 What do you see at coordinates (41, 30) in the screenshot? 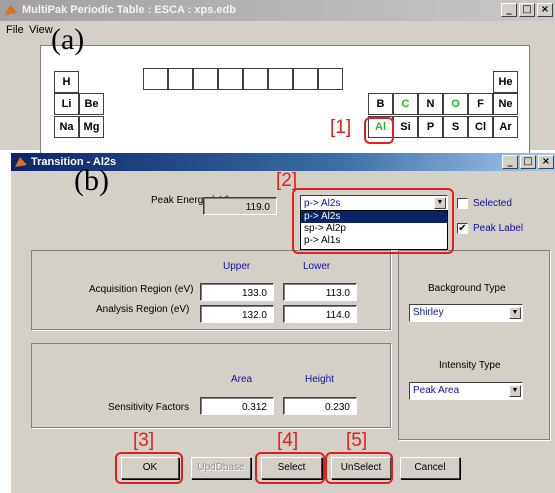
I see `menu-view: View` at bounding box center [41, 30].